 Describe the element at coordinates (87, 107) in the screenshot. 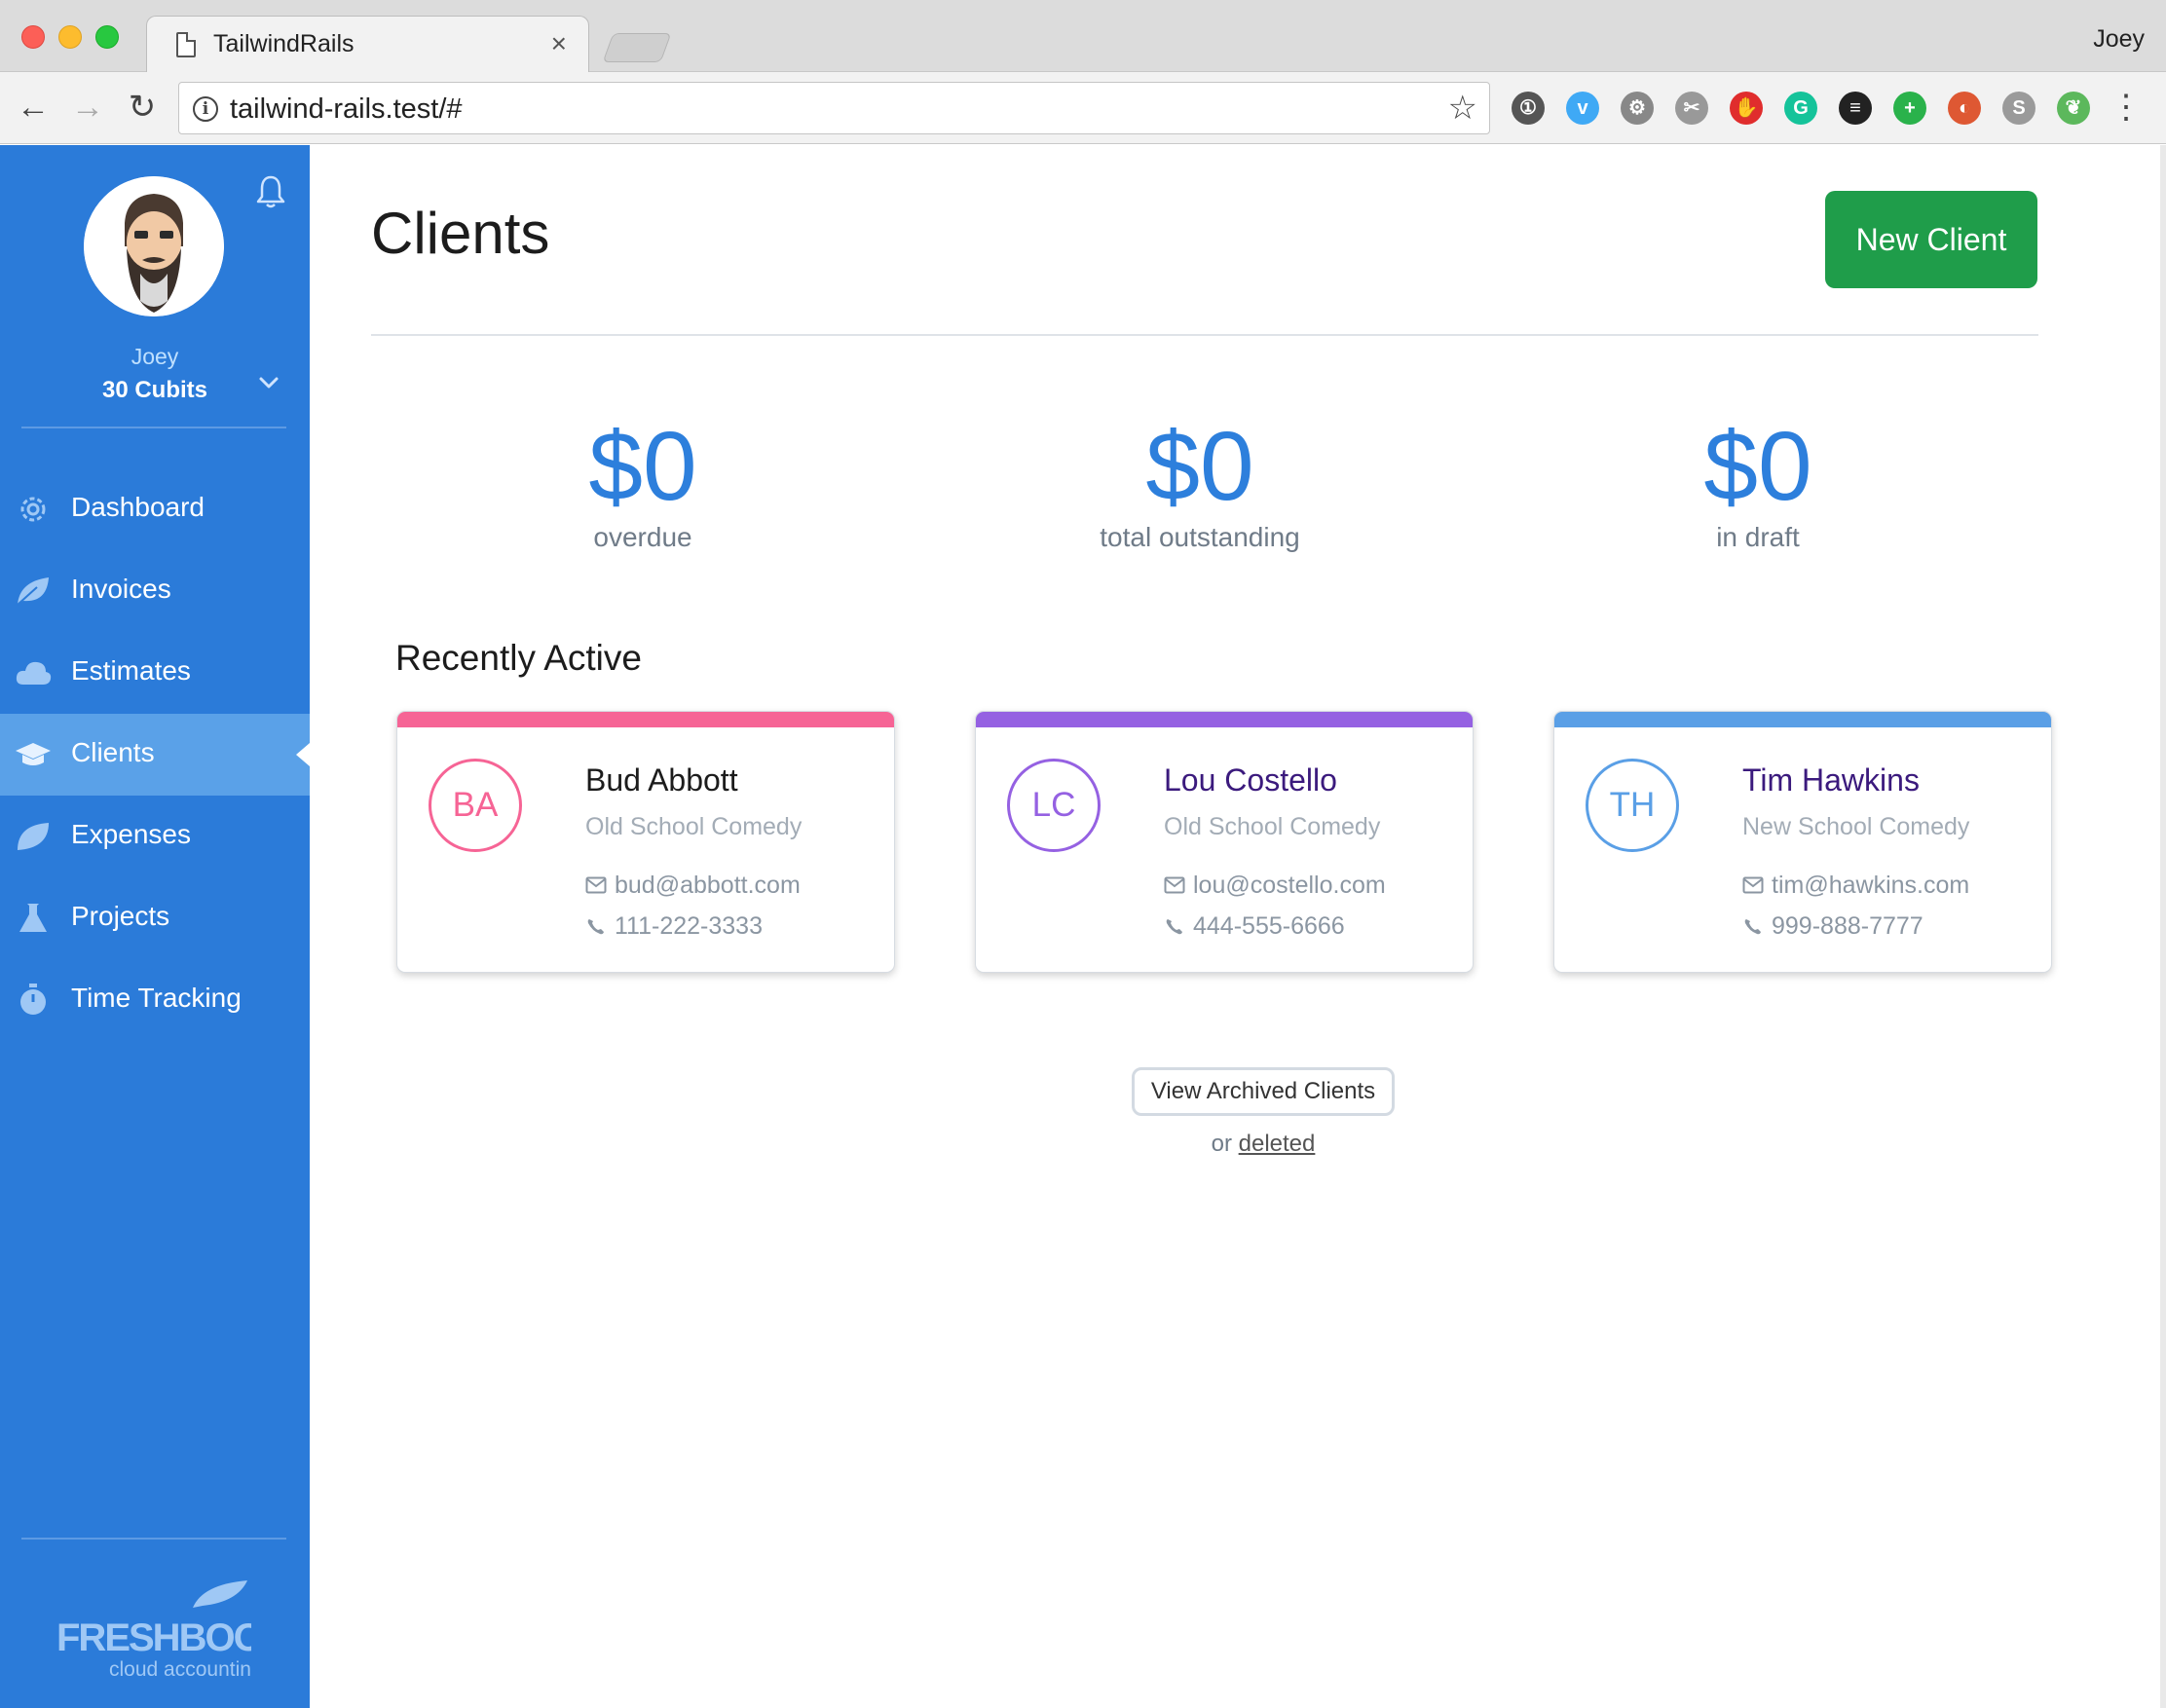

I see `forward-arrow-icon: →` at that location.